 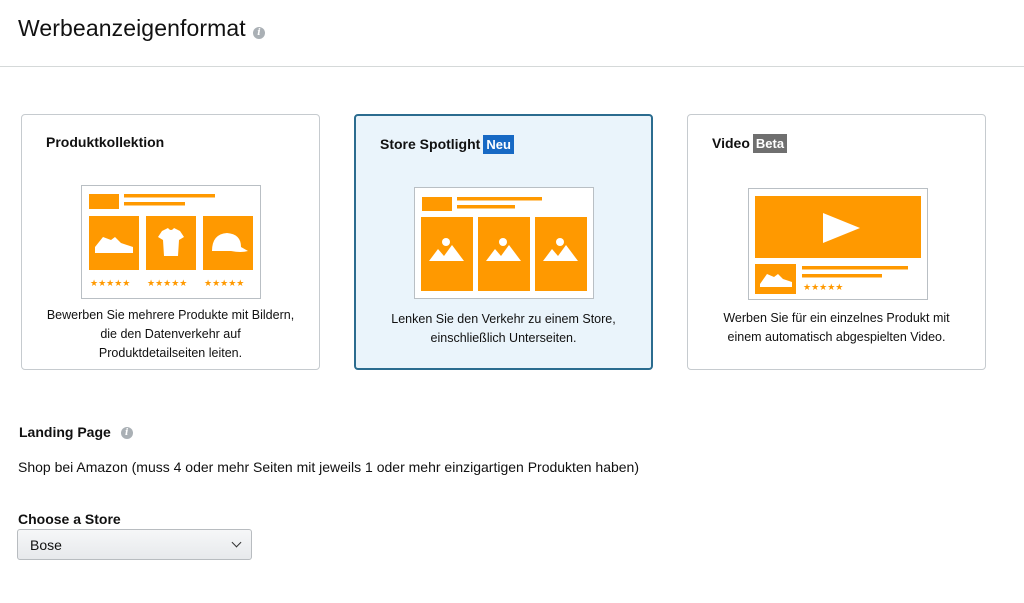 What do you see at coordinates (46, 545) in the screenshot?
I see `store-select-value: Bose` at bounding box center [46, 545].